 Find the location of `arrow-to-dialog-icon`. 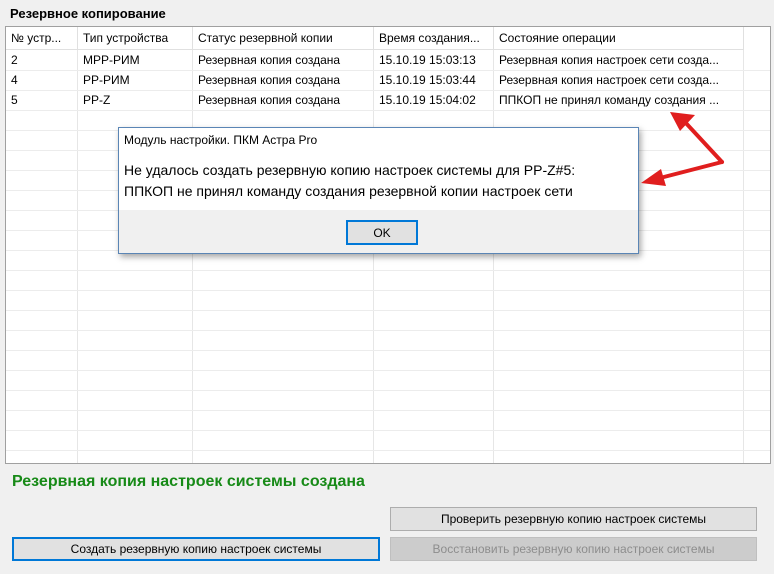

arrow-to-dialog-icon is located at coordinates (682, 173).